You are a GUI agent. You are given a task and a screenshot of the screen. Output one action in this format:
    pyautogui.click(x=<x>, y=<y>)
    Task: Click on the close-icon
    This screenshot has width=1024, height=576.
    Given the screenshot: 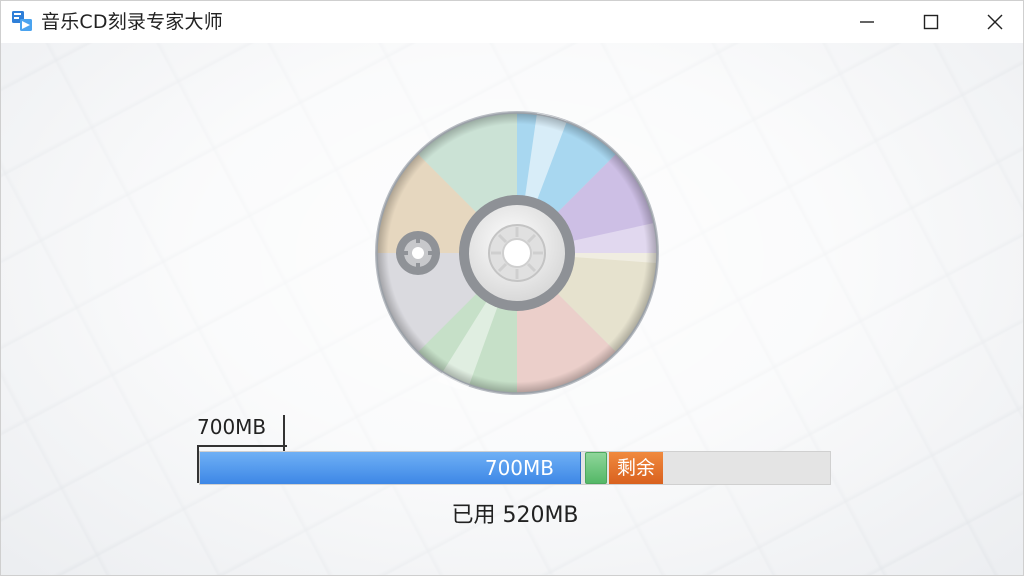 What is the action you would take?
    pyautogui.click(x=995, y=22)
    